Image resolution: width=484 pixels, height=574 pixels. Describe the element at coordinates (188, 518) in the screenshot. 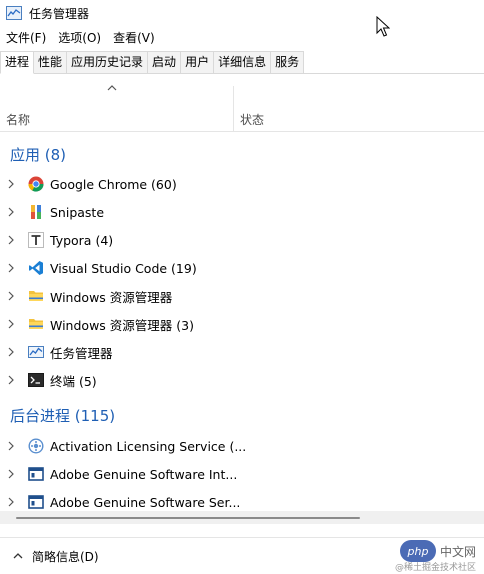

I see `scrollbar-thumb` at that location.